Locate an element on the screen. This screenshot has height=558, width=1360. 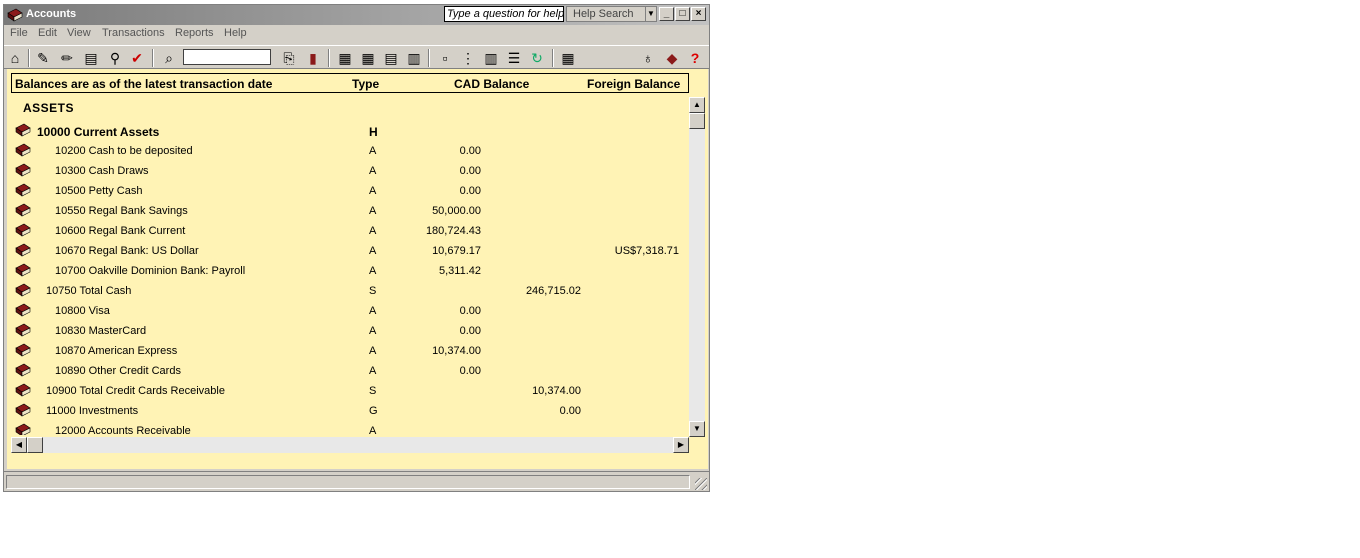
close-button: × is located at coordinates (698, 14).